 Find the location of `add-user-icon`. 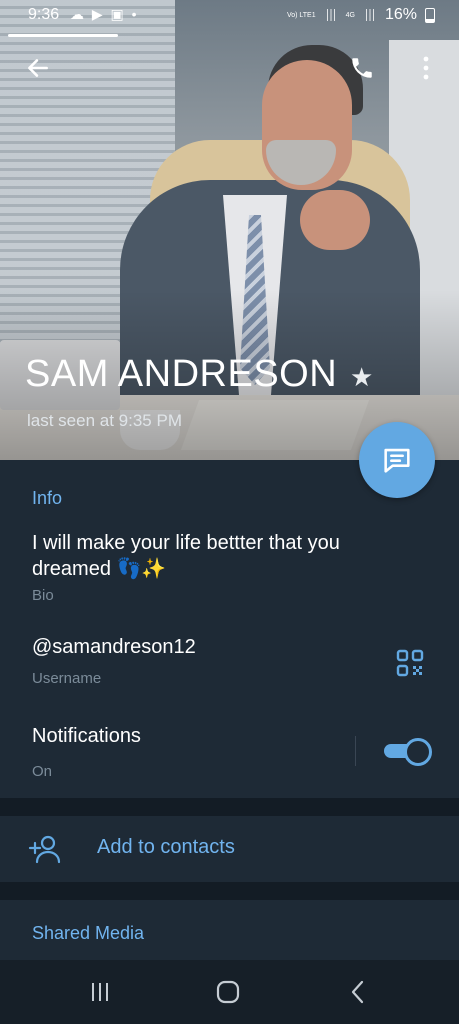

add-user-icon is located at coordinates (44, 849).